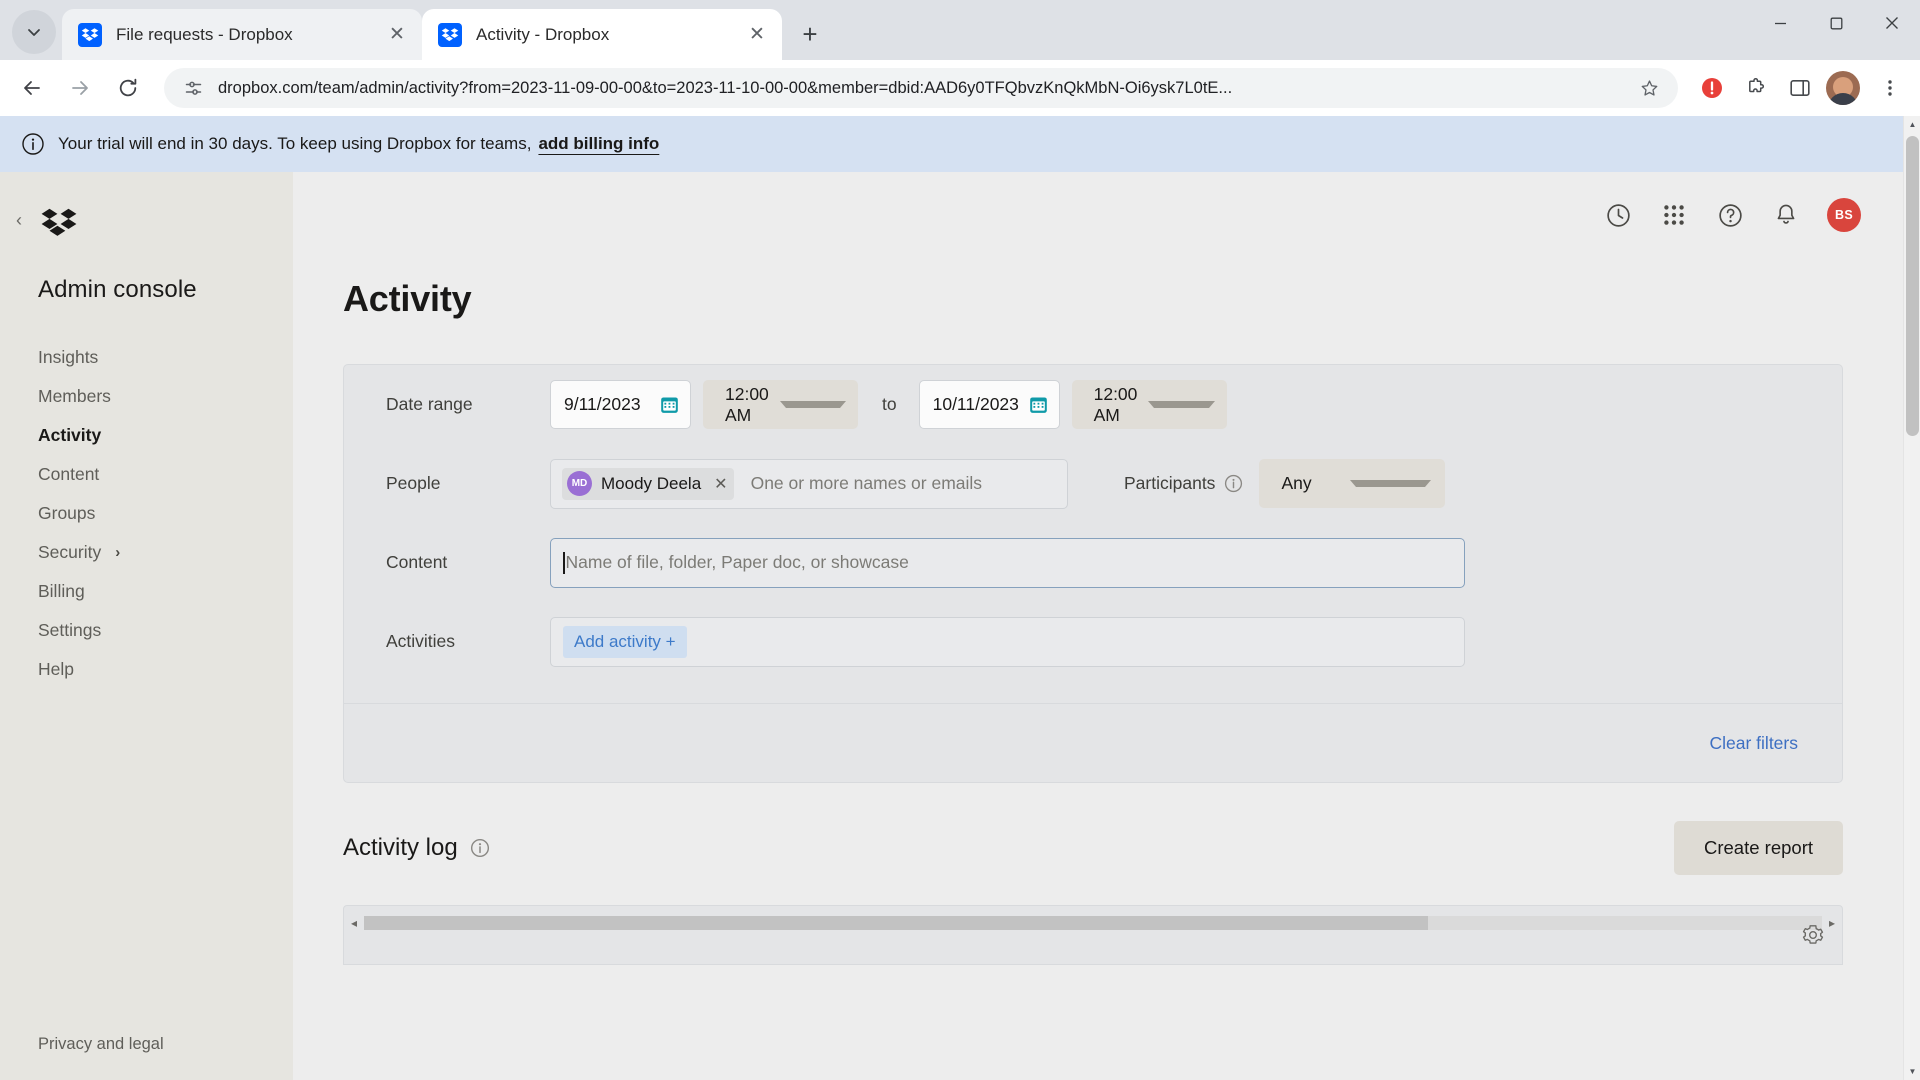  What do you see at coordinates (866, 483) in the screenshot?
I see `people-placeholder: One or more names or emails` at bounding box center [866, 483].